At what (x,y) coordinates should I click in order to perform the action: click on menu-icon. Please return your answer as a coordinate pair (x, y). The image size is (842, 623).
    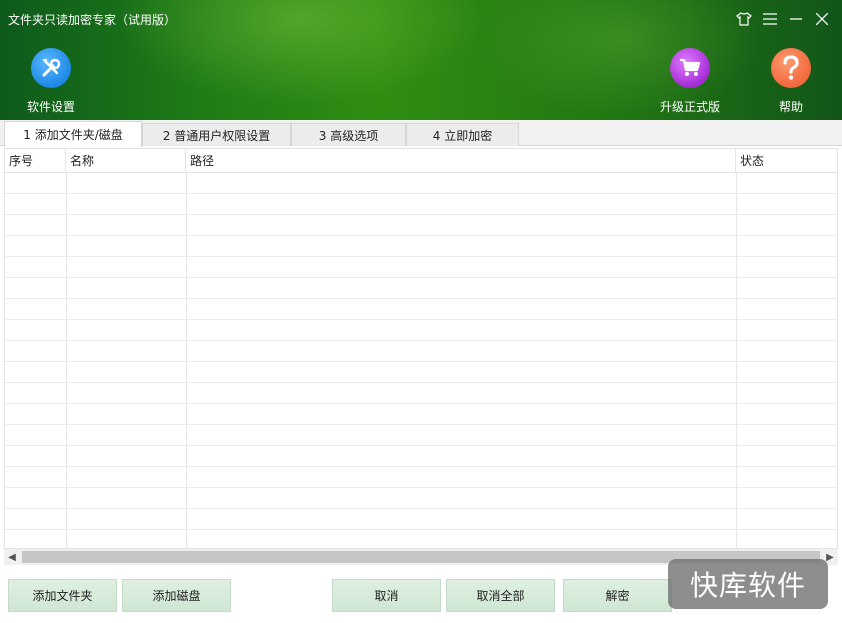
    Looking at the image, I should click on (770, 19).